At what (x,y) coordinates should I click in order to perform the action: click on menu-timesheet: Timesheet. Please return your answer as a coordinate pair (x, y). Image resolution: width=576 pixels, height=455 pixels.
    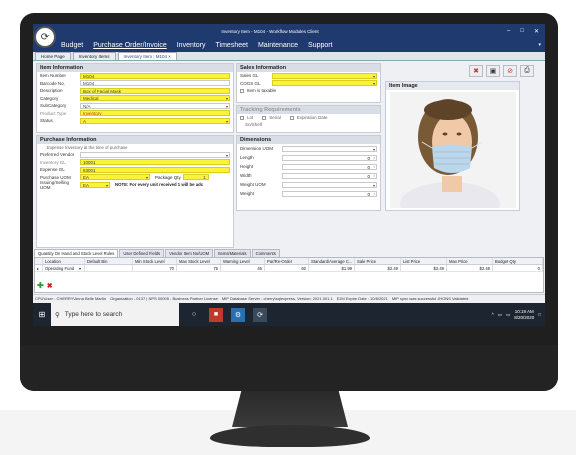
    Looking at the image, I should click on (232, 45).